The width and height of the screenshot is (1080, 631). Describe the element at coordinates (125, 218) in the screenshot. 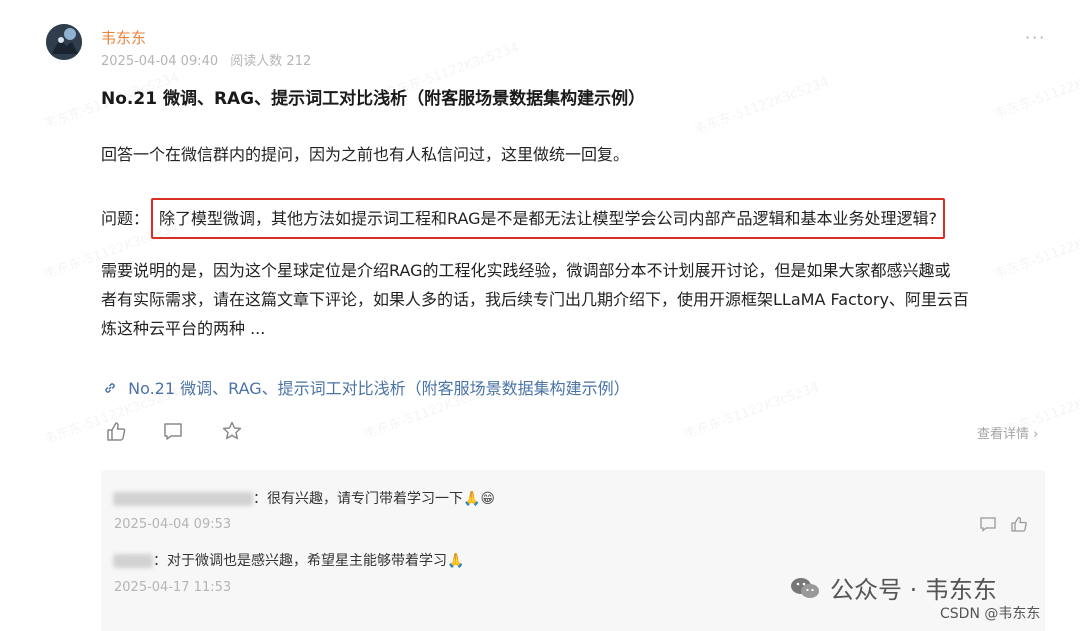

I see `question-label: 问题：` at that location.